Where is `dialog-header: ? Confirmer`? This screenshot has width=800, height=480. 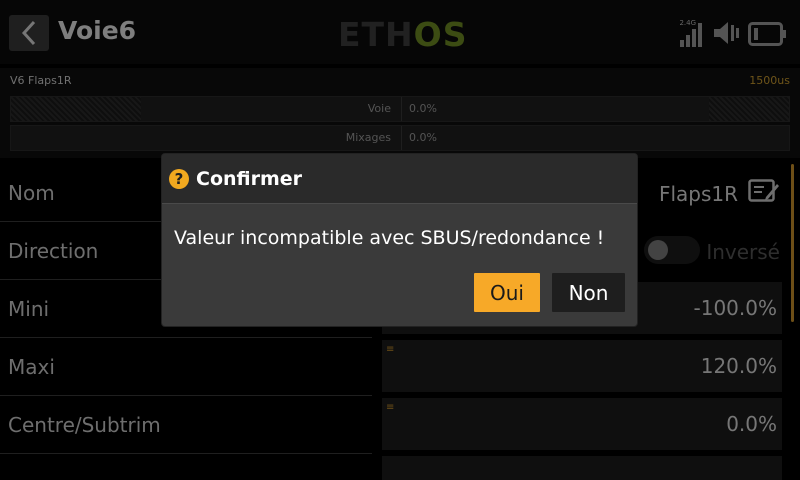 dialog-header: ? Confirmer is located at coordinates (399, 179).